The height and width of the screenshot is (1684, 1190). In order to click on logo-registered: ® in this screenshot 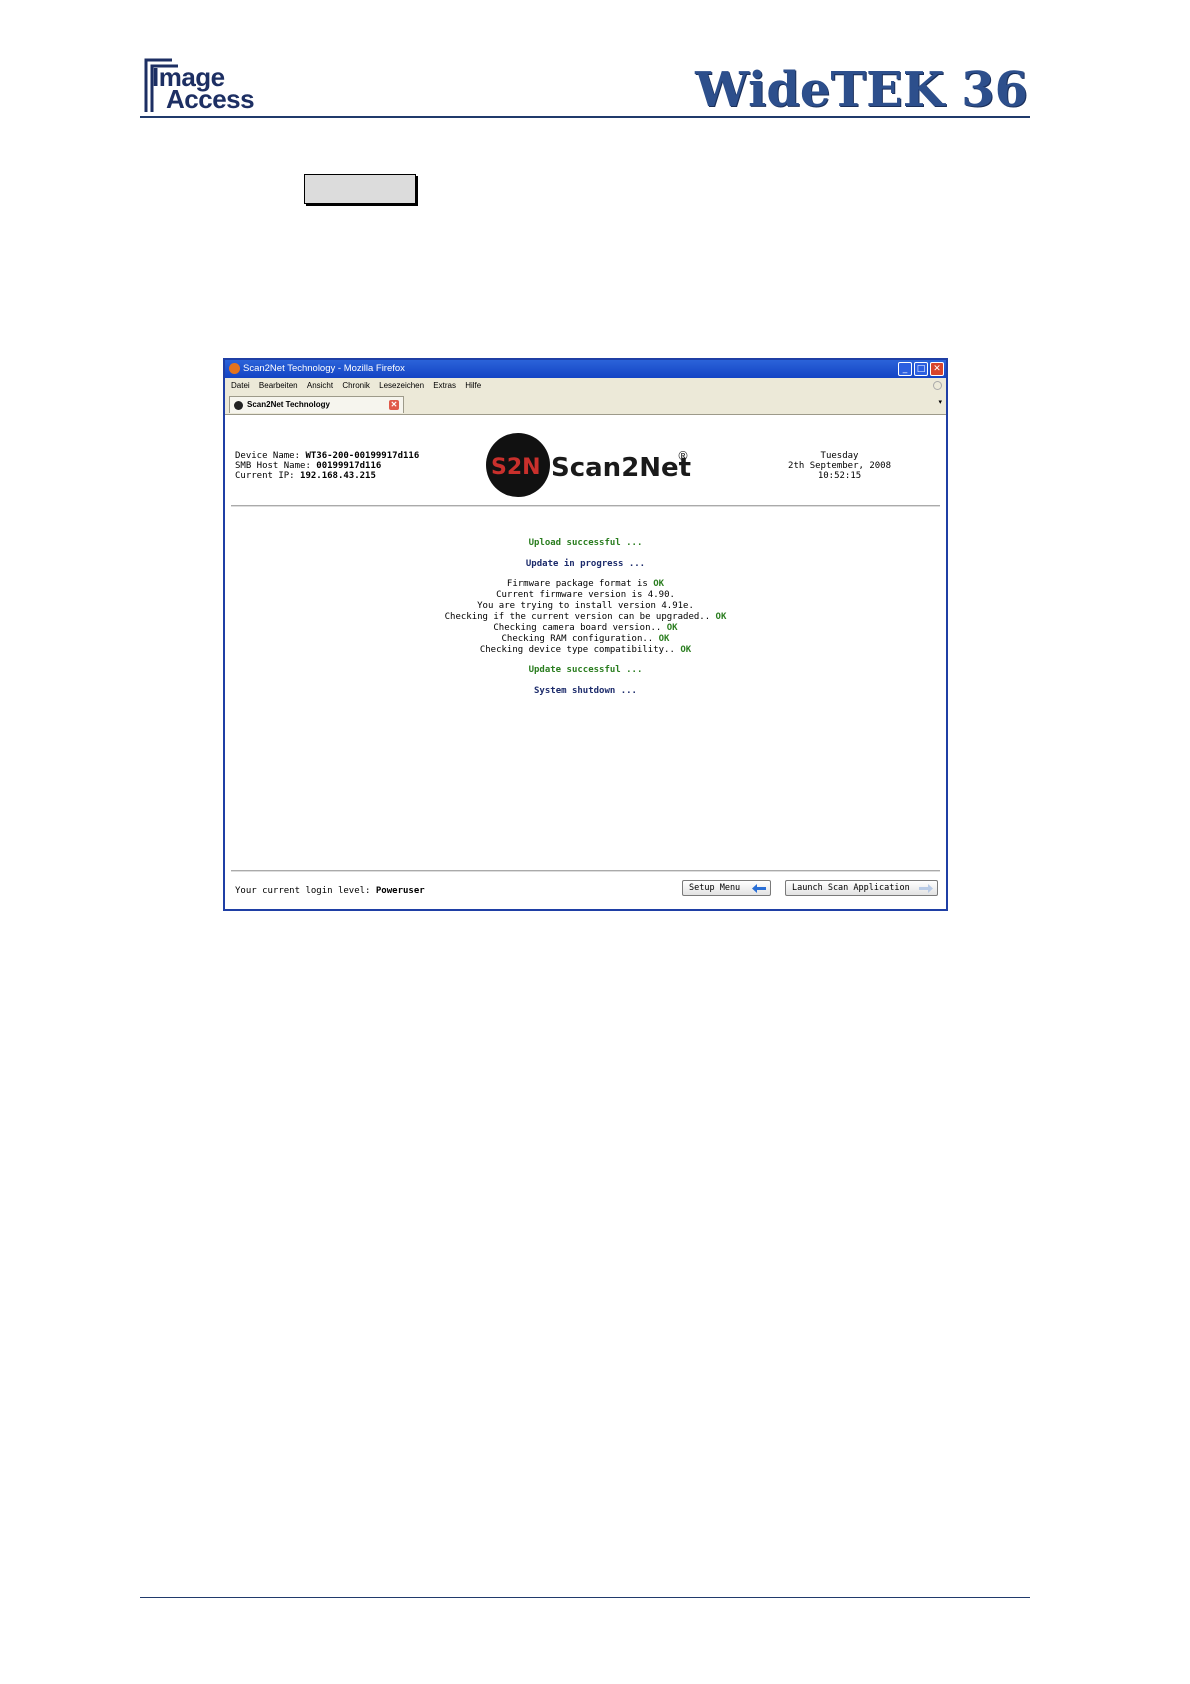, I will do `click(683, 456)`.